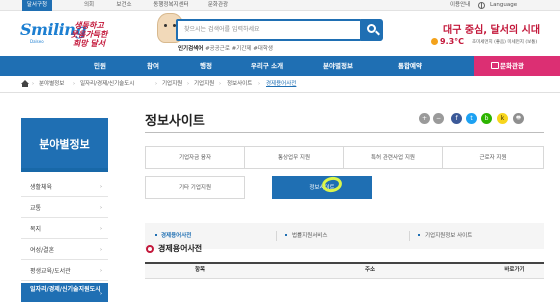 The width and height of the screenshot is (560, 302). What do you see at coordinates (171, 5) in the screenshot?
I see `top-tab-community-center: 동행정복지센터` at bounding box center [171, 5].